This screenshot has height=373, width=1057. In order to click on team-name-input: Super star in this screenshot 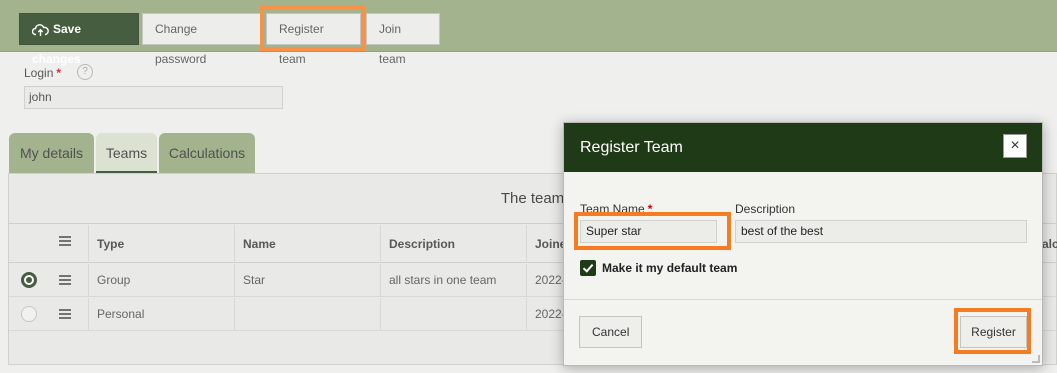, I will do `click(648, 231)`.